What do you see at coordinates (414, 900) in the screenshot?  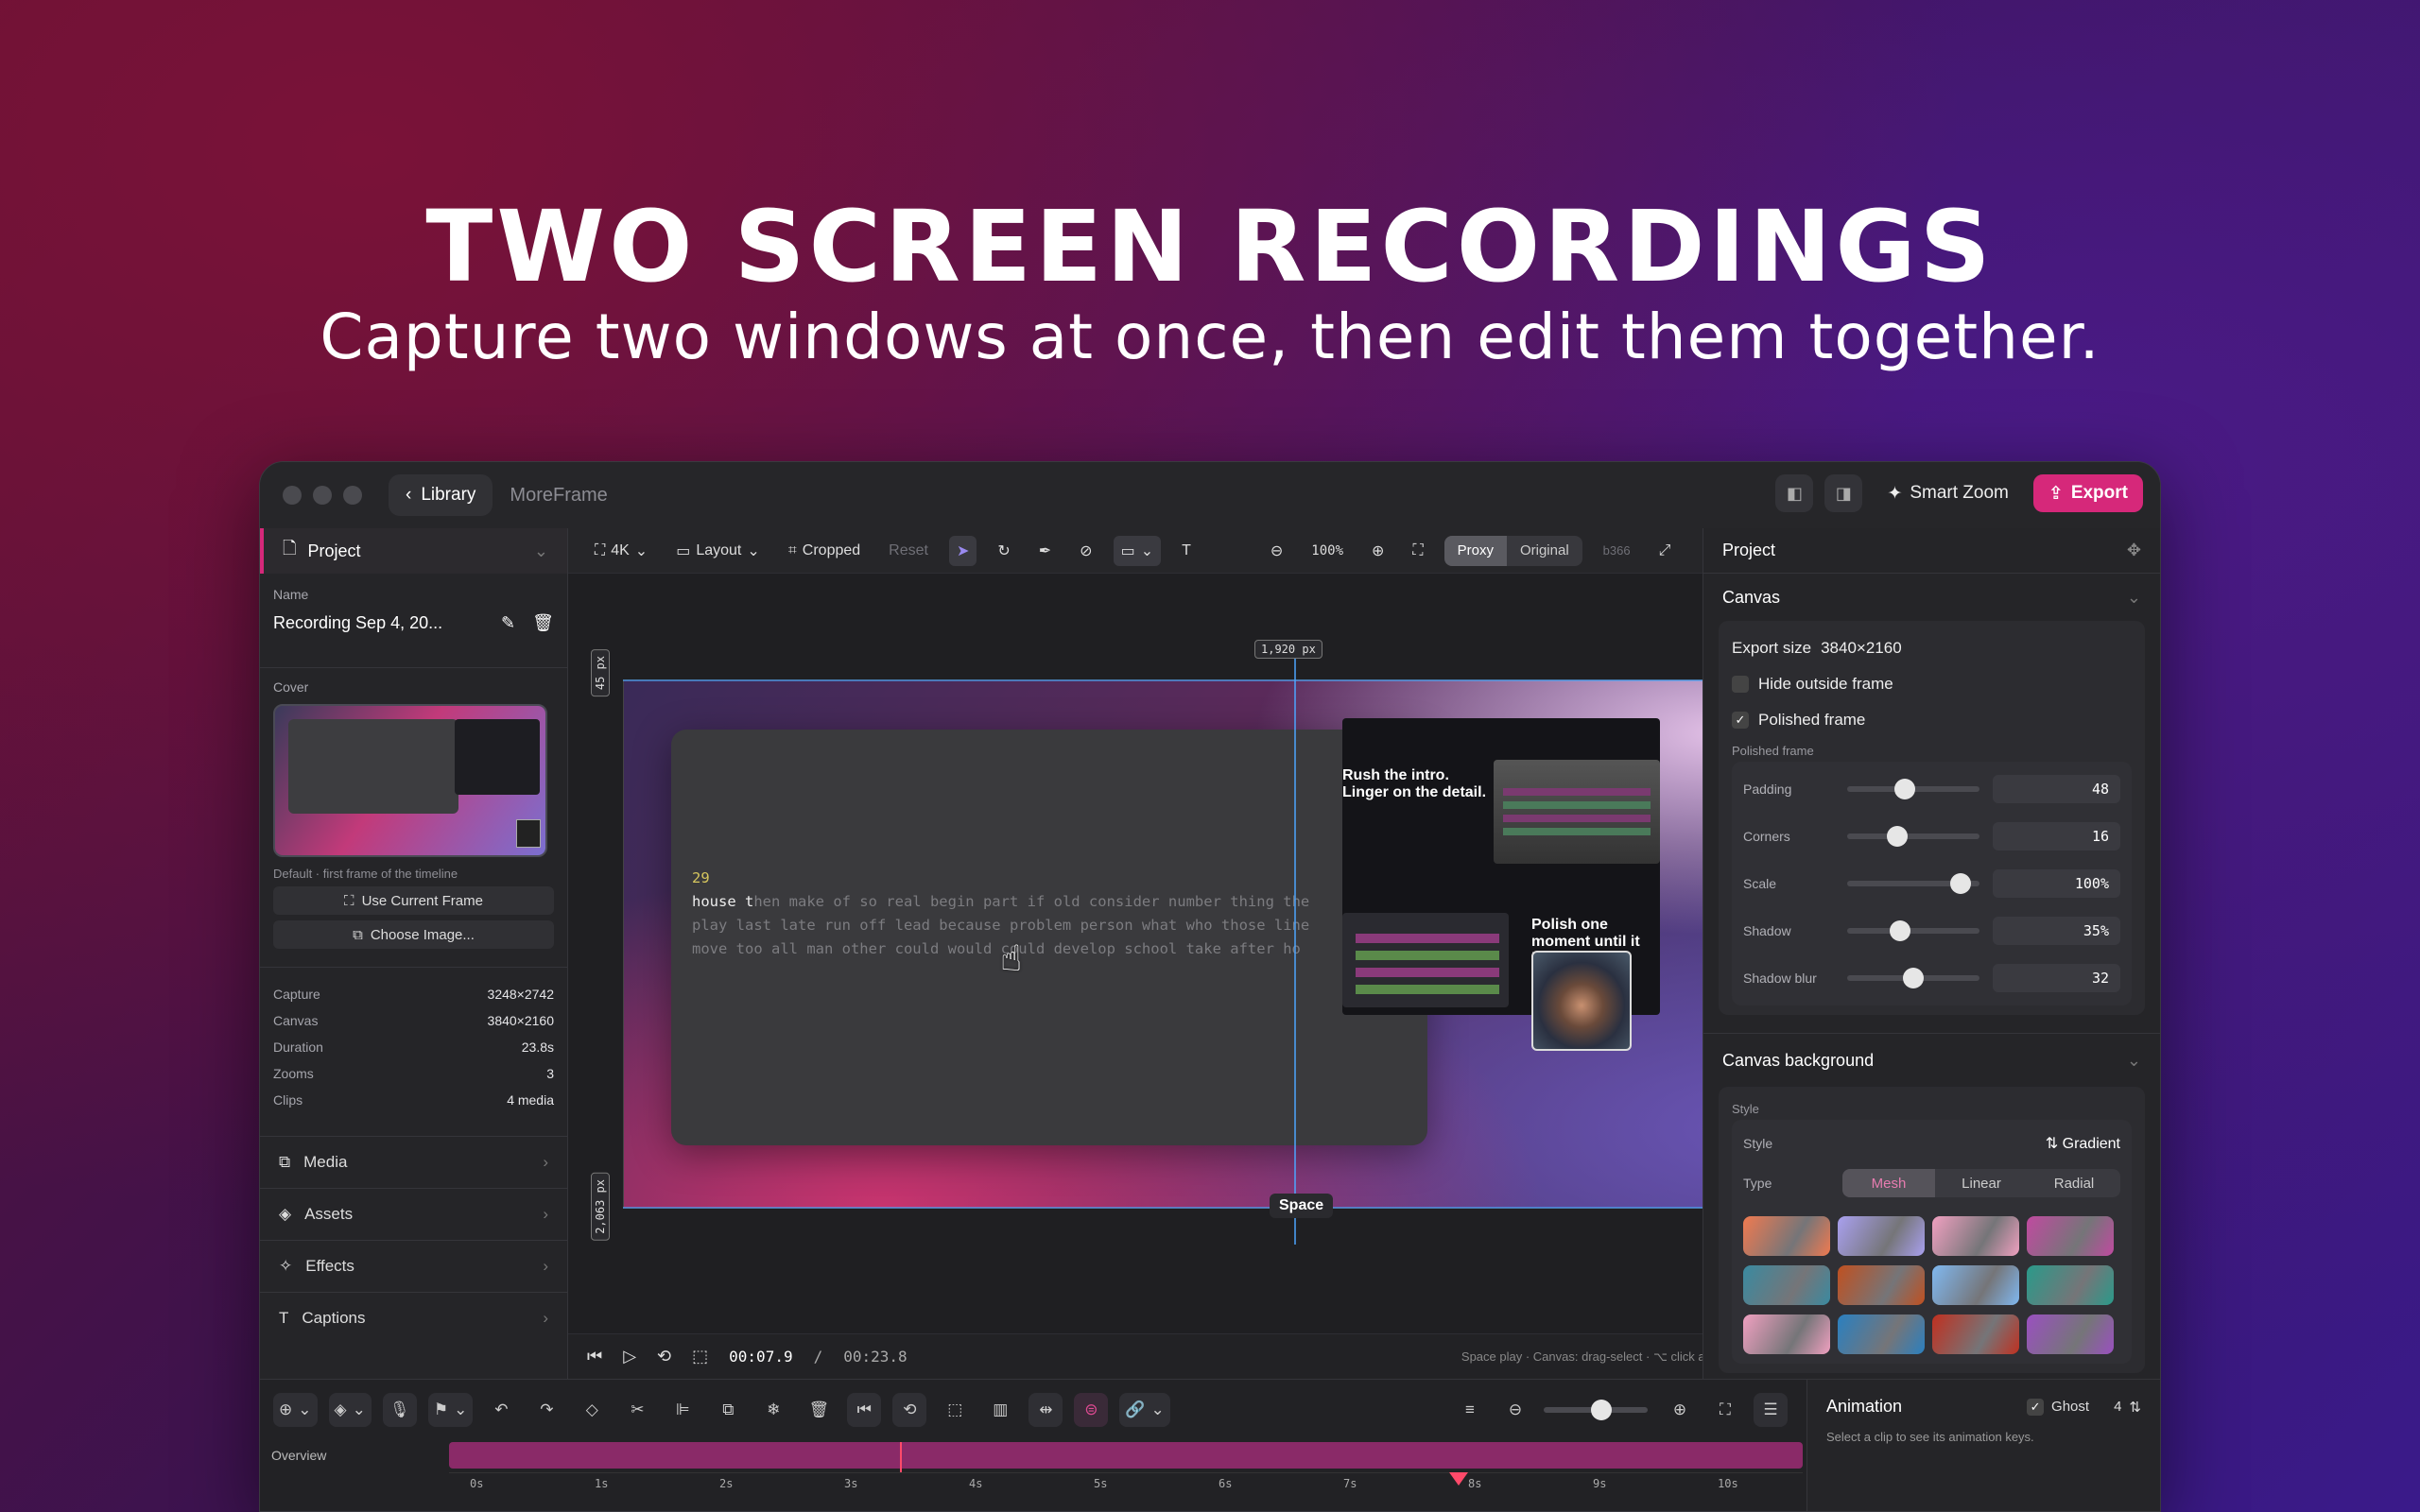 I see `use-current-frame-button: ⛶ Use Current Frame` at bounding box center [414, 900].